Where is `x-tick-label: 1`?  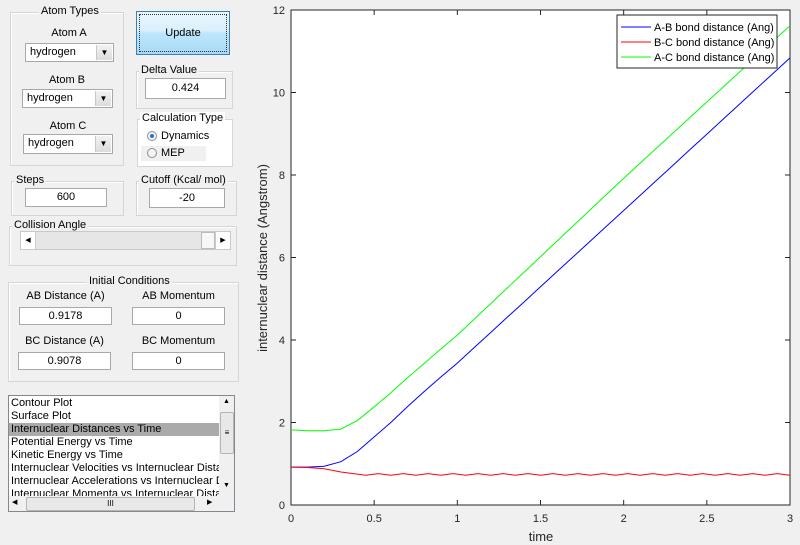
x-tick-label: 1 is located at coordinates (457, 519).